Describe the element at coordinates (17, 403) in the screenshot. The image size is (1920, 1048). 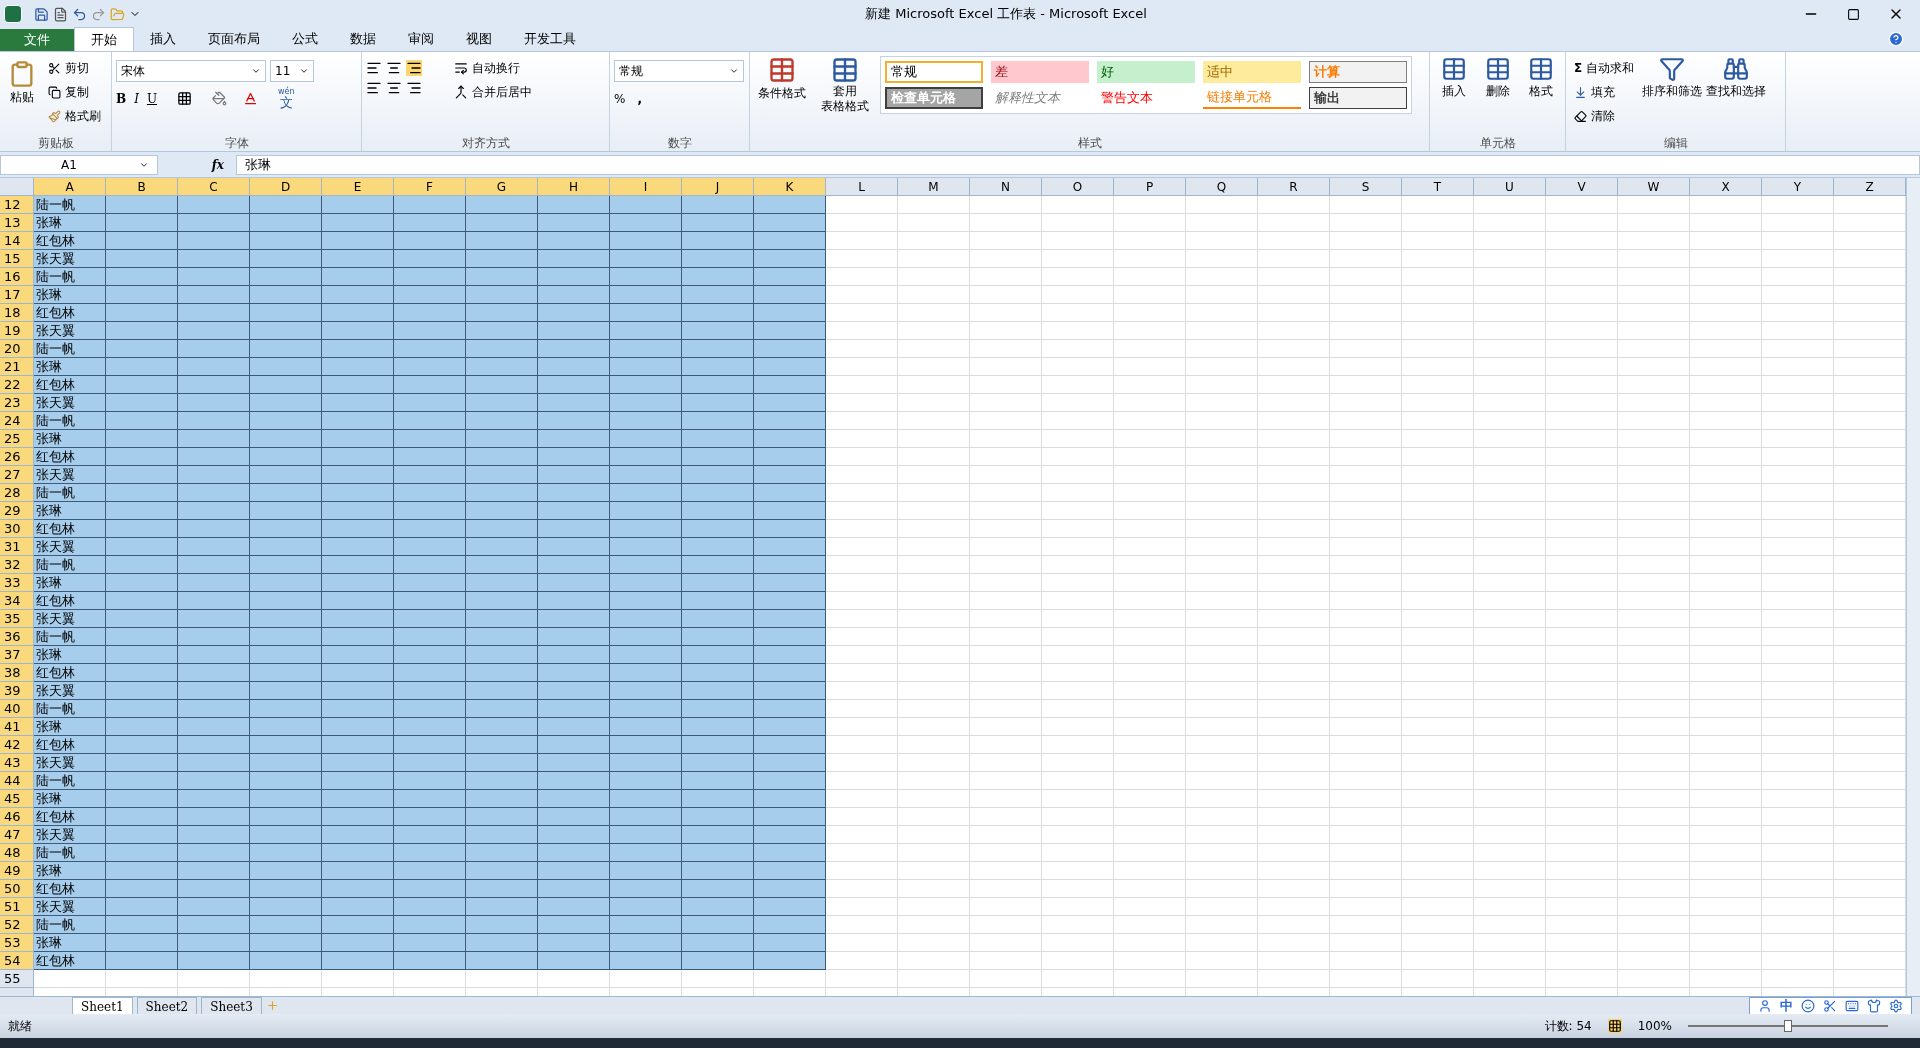
I see `row-header: 23` at that location.